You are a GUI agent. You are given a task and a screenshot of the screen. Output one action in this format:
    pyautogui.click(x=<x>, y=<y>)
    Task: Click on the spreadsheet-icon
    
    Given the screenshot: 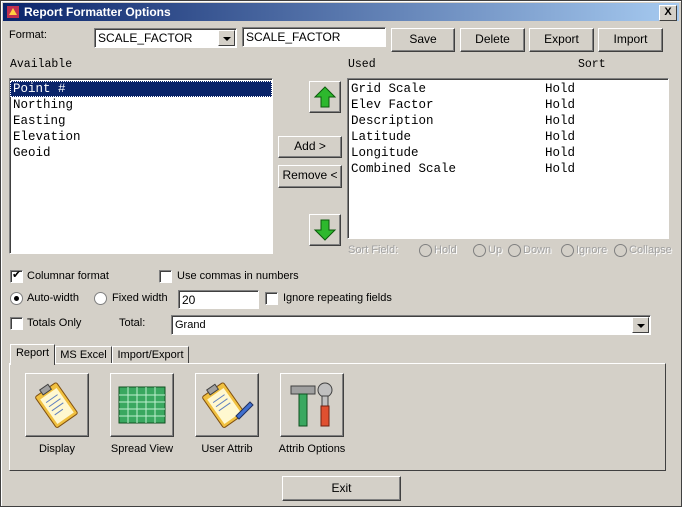 What is the action you would take?
    pyautogui.click(x=142, y=405)
    